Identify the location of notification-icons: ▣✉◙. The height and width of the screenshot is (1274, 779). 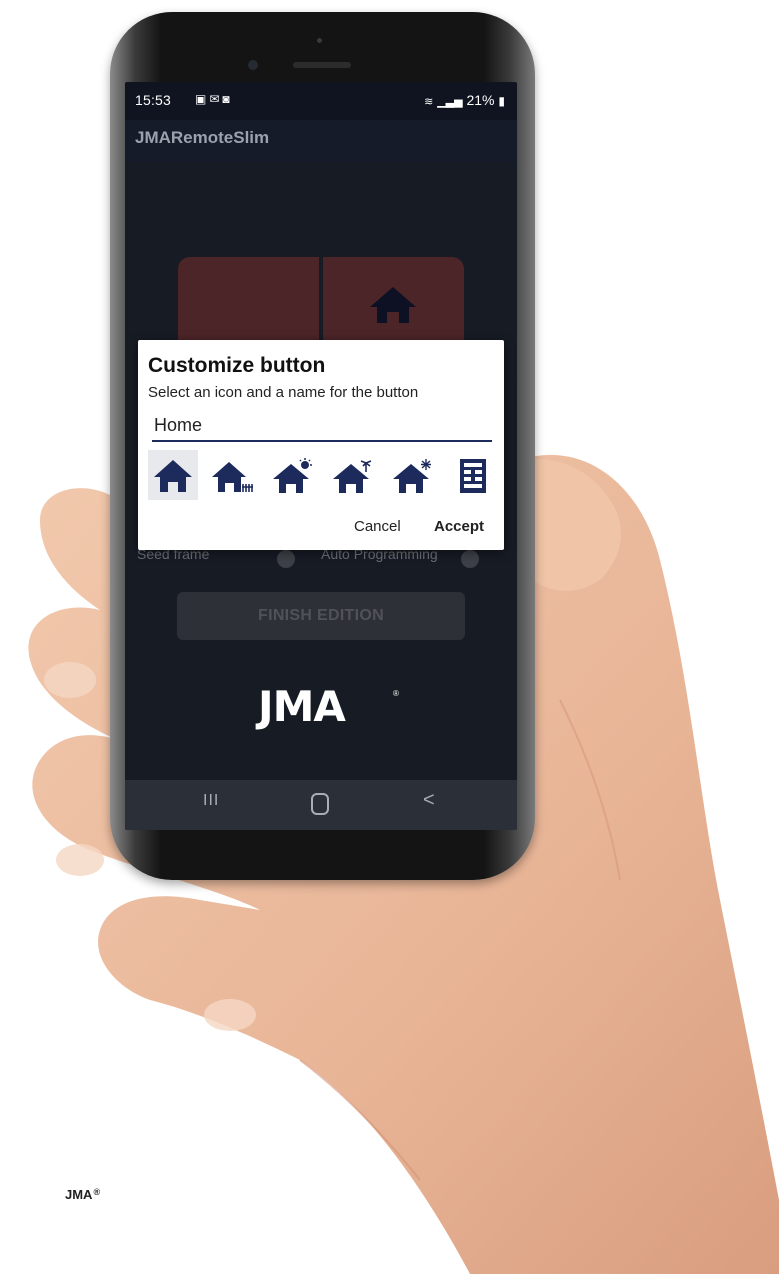
(214, 99).